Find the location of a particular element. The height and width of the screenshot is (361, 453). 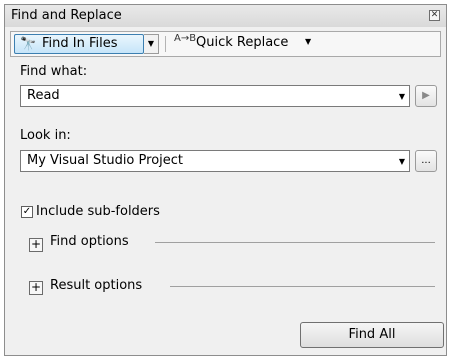

result-options-label: Result options is located at coordinates (96, 285).